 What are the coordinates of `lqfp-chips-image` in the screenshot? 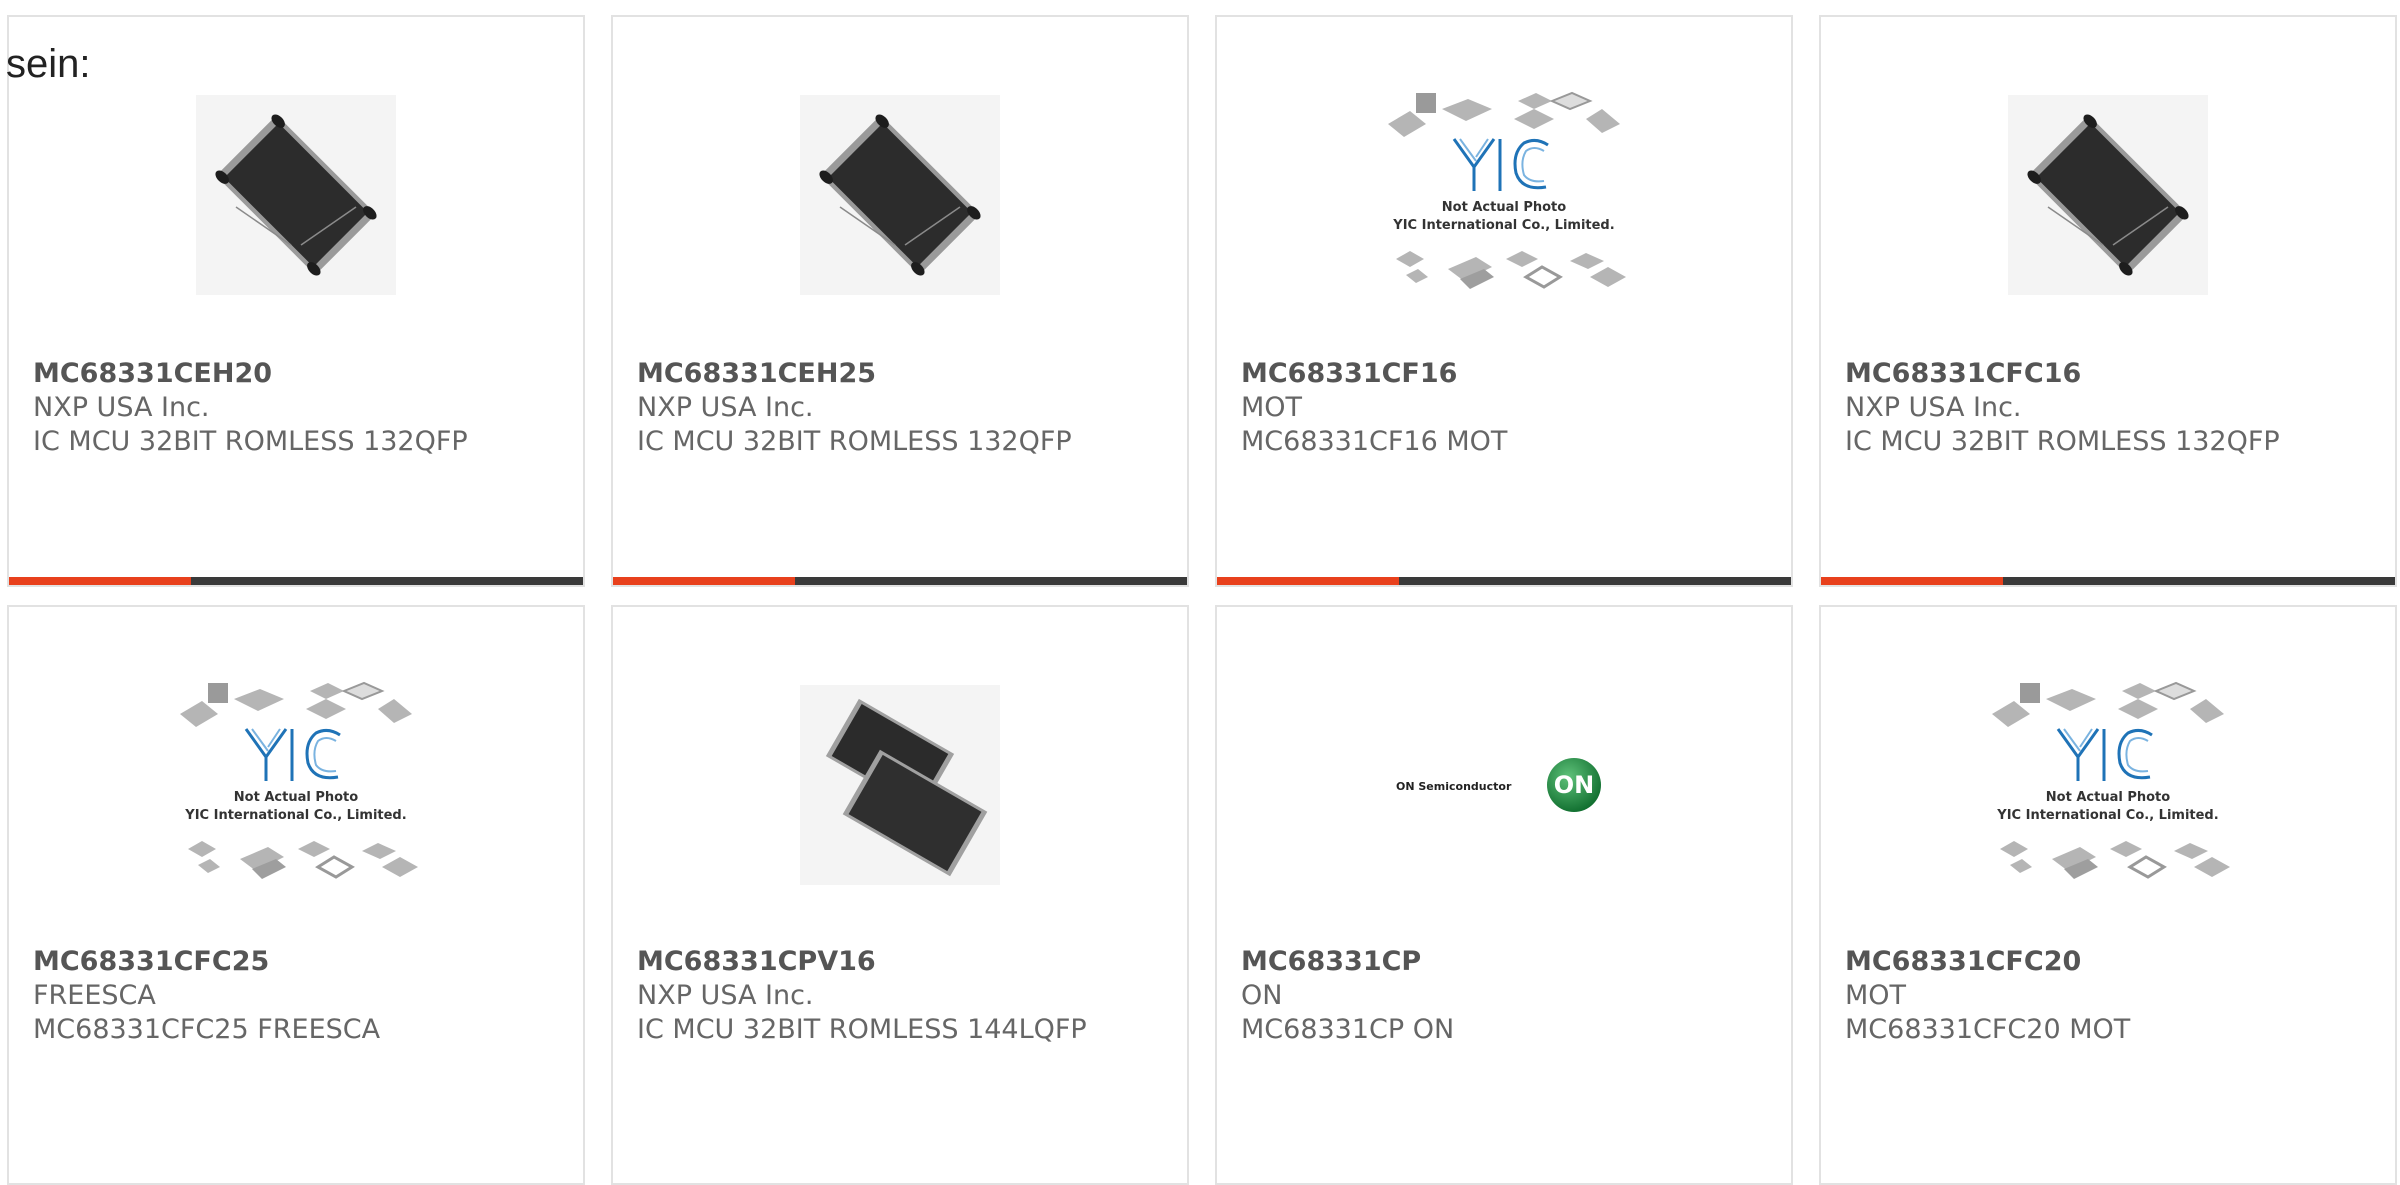 It's located at (900, 785).